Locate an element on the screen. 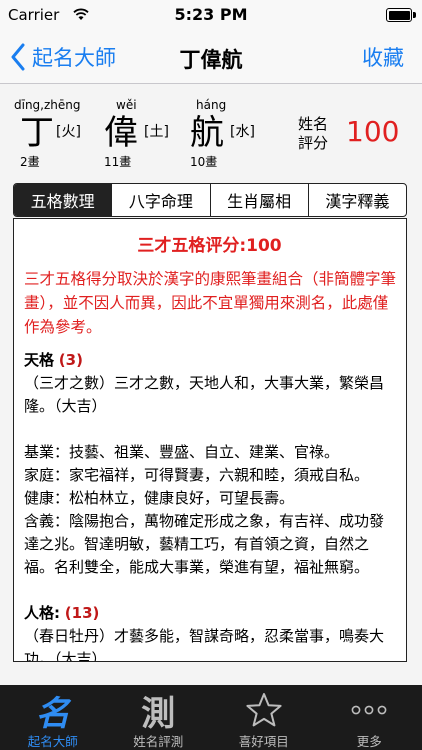 The image size is (422, 750). tab-bazi: 八字命理 is located at coordinates (160, 200).